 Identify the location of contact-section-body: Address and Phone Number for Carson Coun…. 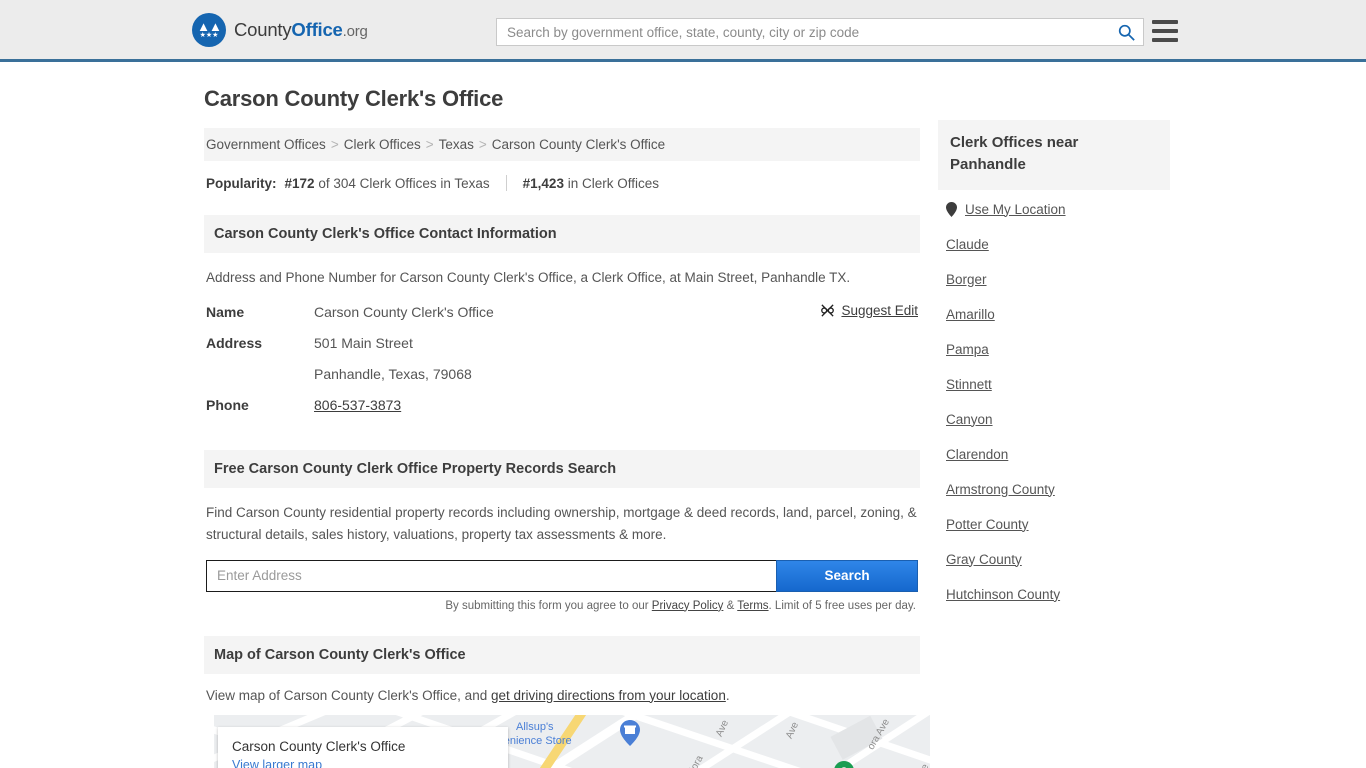
(562, 333).